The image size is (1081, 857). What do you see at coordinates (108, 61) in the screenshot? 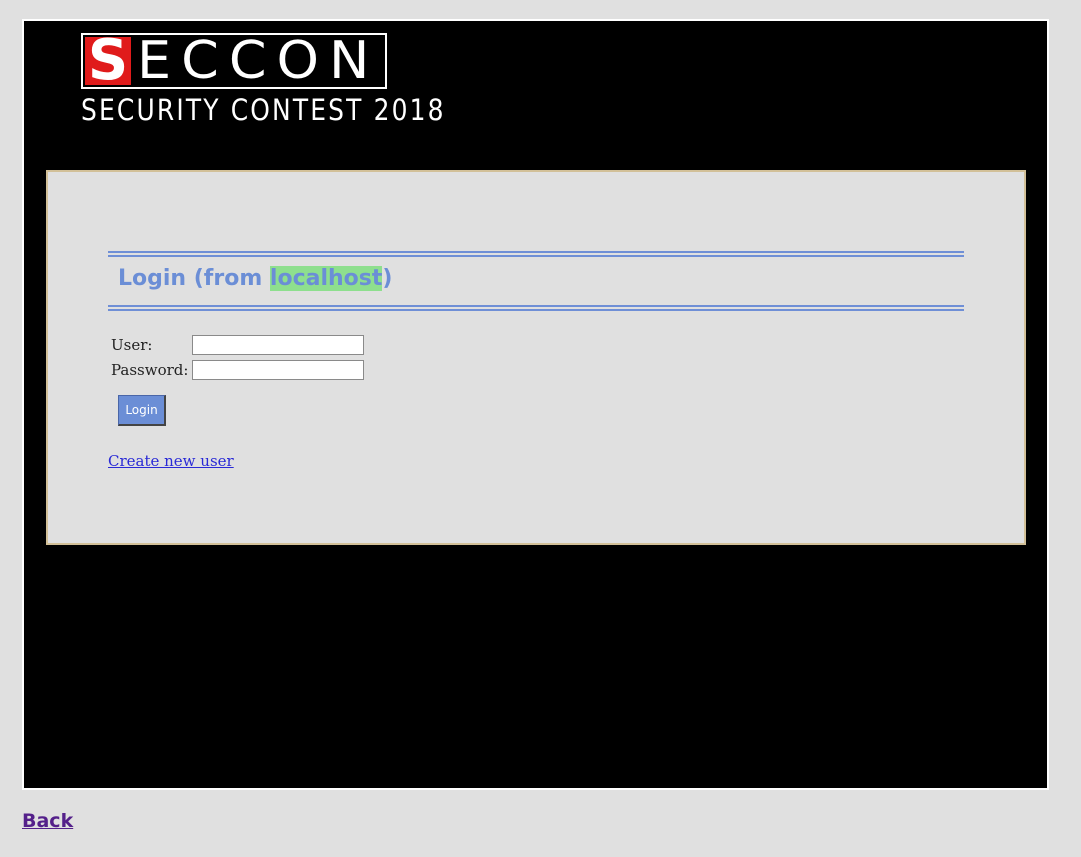
I see `logo-letter-s: S` at bounding box center [108, 61].